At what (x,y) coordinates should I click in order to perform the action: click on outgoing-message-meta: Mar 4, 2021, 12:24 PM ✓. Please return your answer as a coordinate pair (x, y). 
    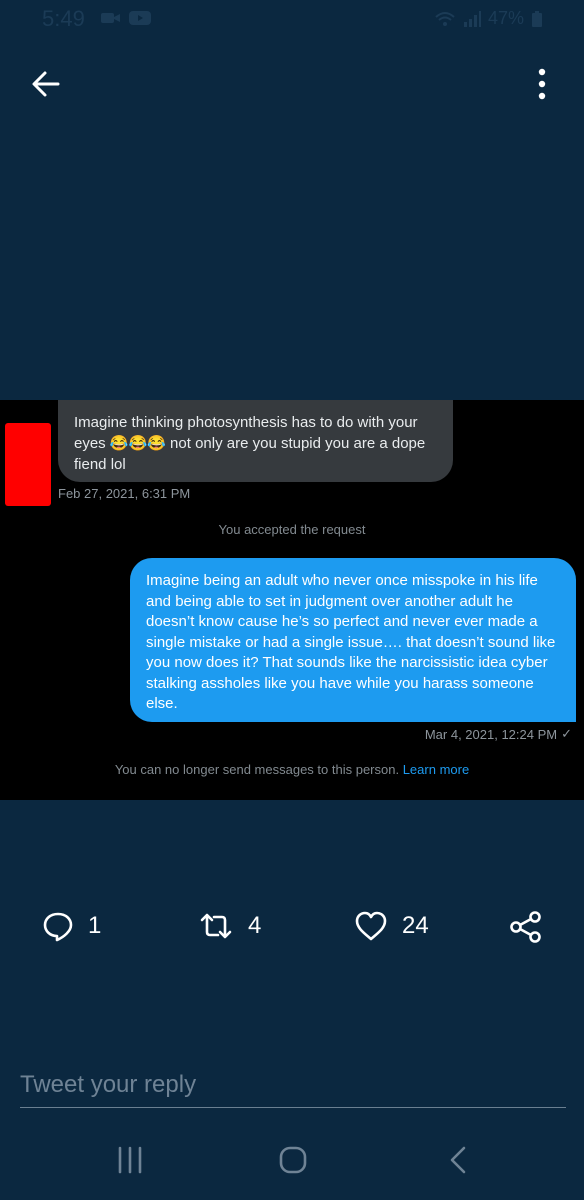
    Looking at the image, I should click on (498, 734).